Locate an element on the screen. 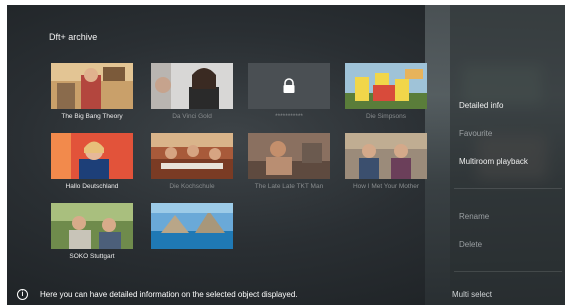 This screenshot has height=308, width=571. recording-tile: How I Met Your Mother is located at coordinates (386, 161).